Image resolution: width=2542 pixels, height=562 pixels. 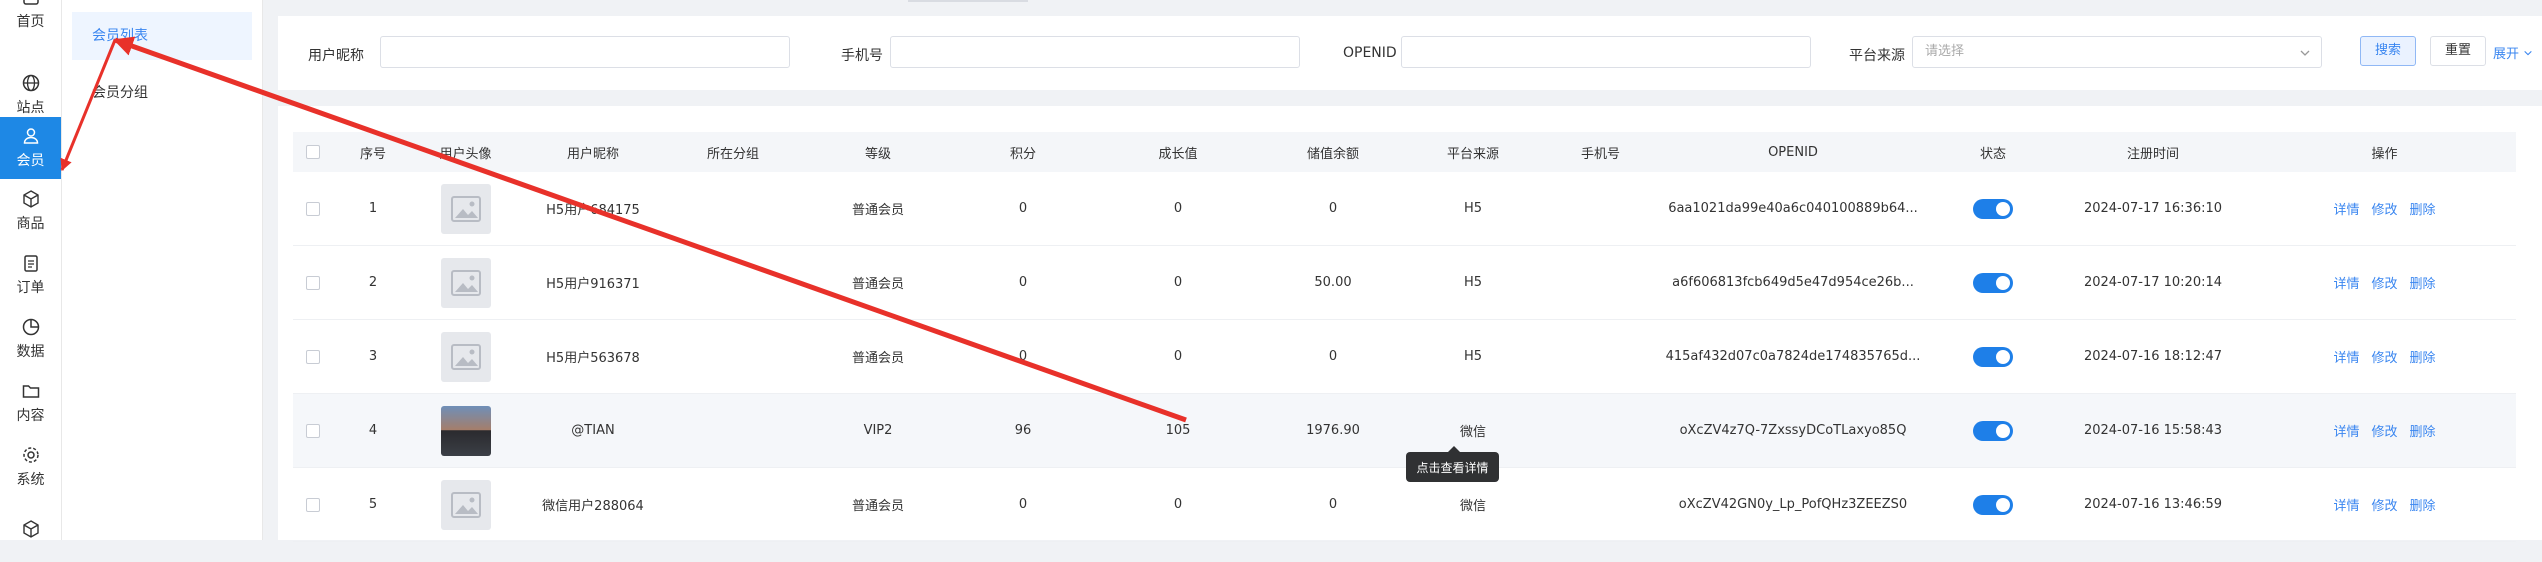 I want to click on nav-item-system: 系统, so click(x=30, y=467).